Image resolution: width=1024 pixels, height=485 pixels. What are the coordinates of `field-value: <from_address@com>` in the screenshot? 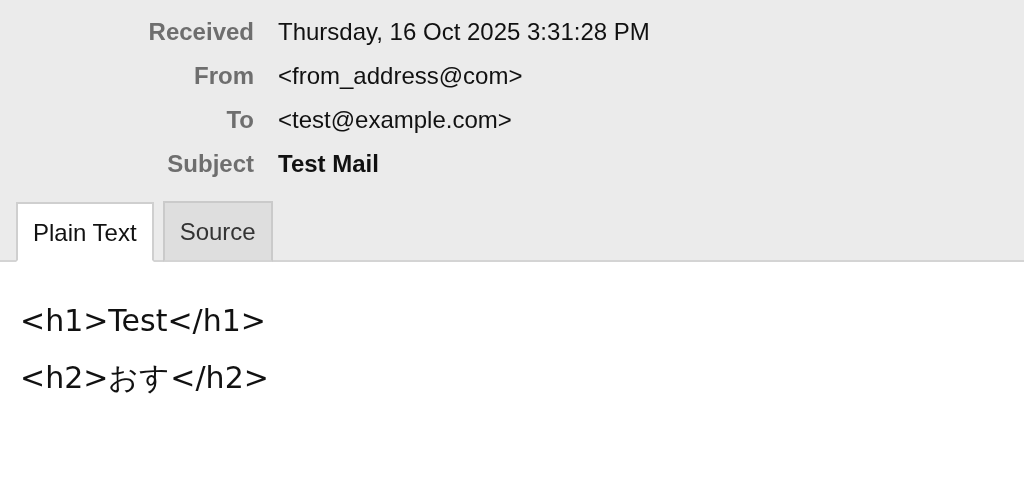 It's located at (401, 76).